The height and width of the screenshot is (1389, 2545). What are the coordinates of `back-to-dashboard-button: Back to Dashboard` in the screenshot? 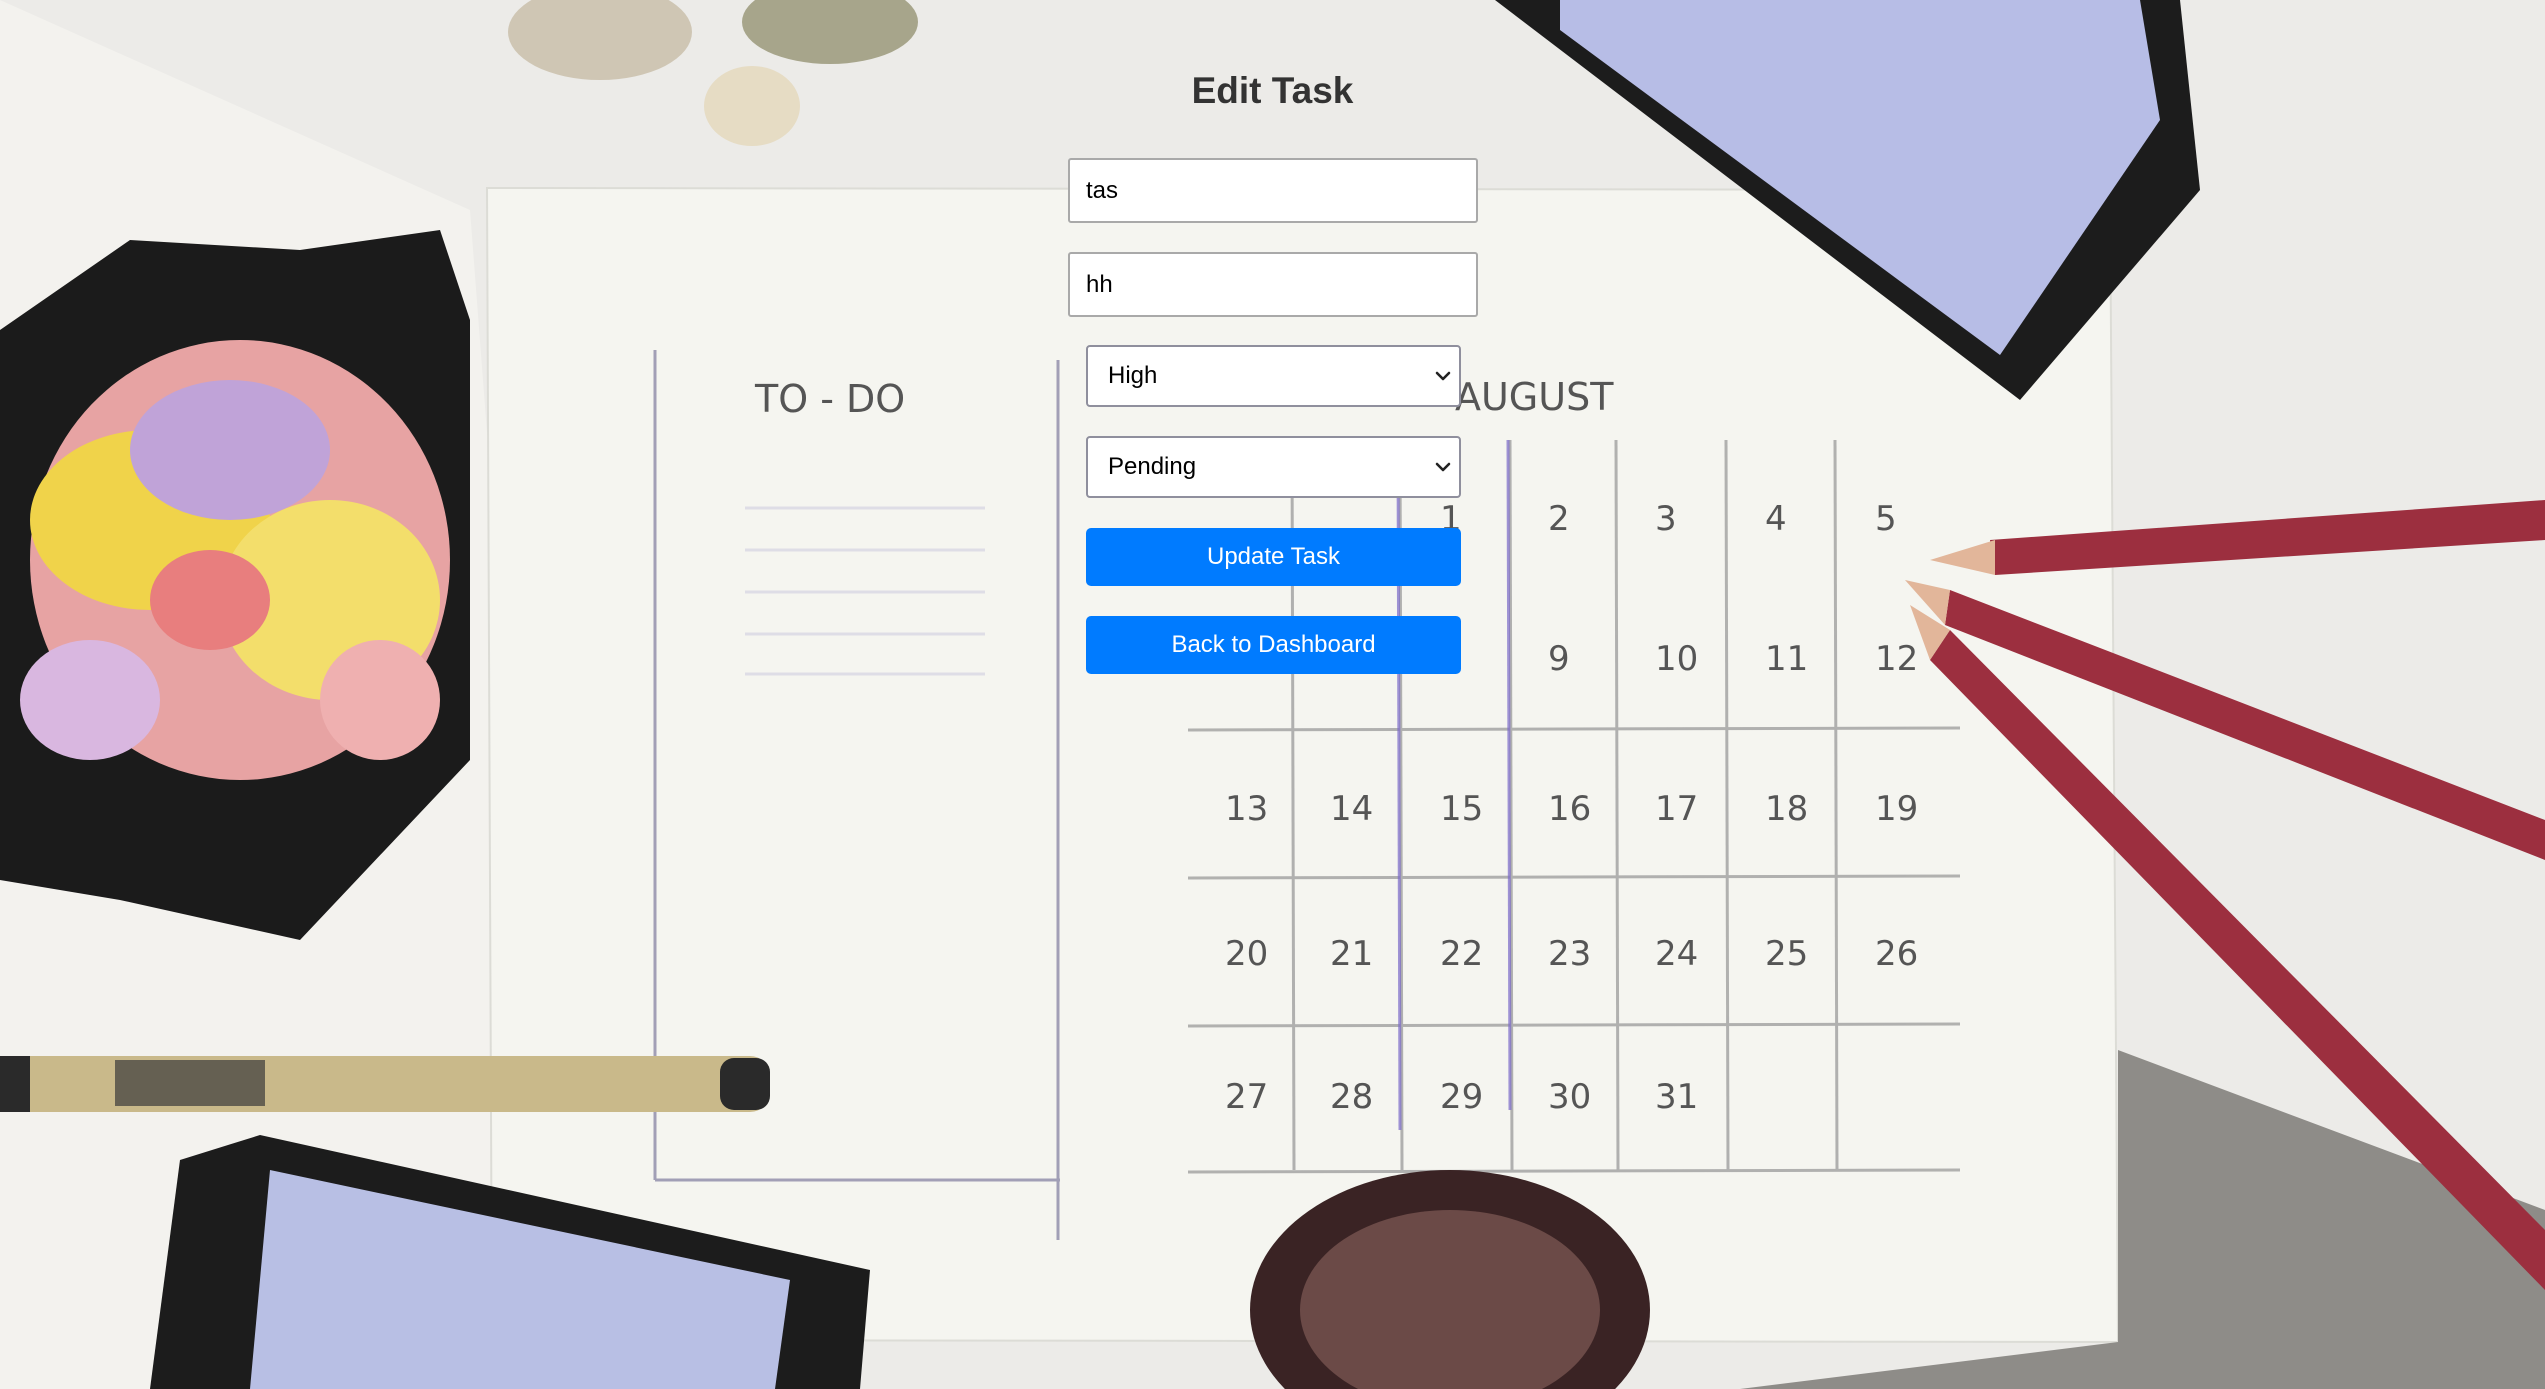 It's located at (1273, 645).